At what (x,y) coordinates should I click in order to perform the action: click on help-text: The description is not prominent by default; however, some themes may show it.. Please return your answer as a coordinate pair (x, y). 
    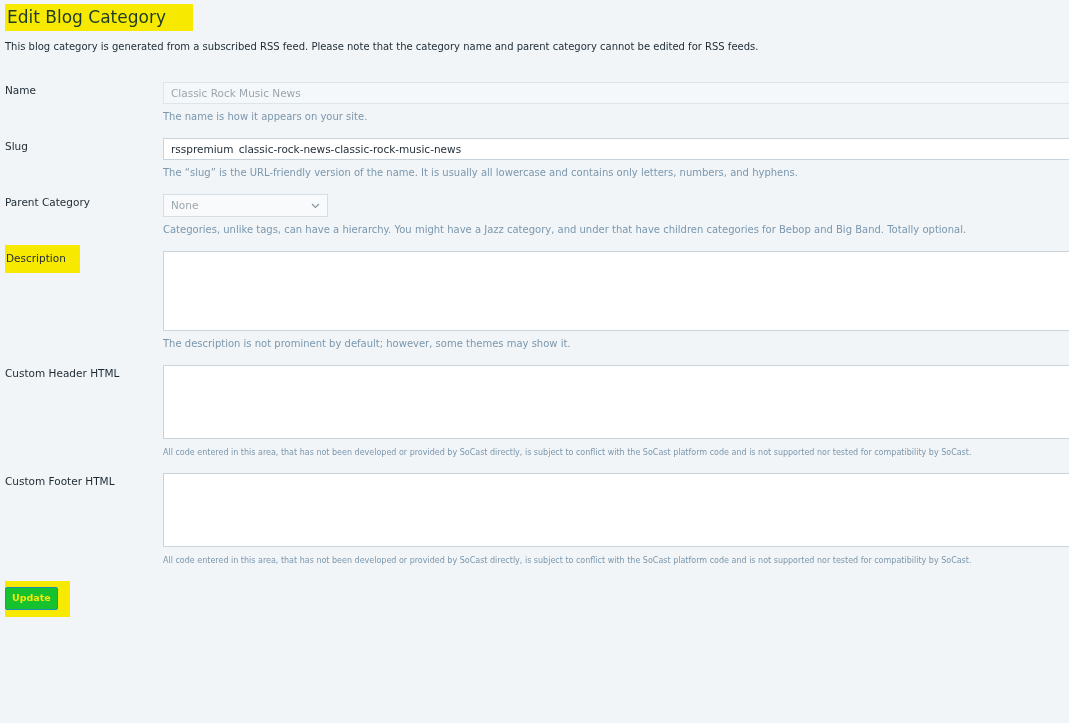
    Looking at the image, I should click on (367, 344).